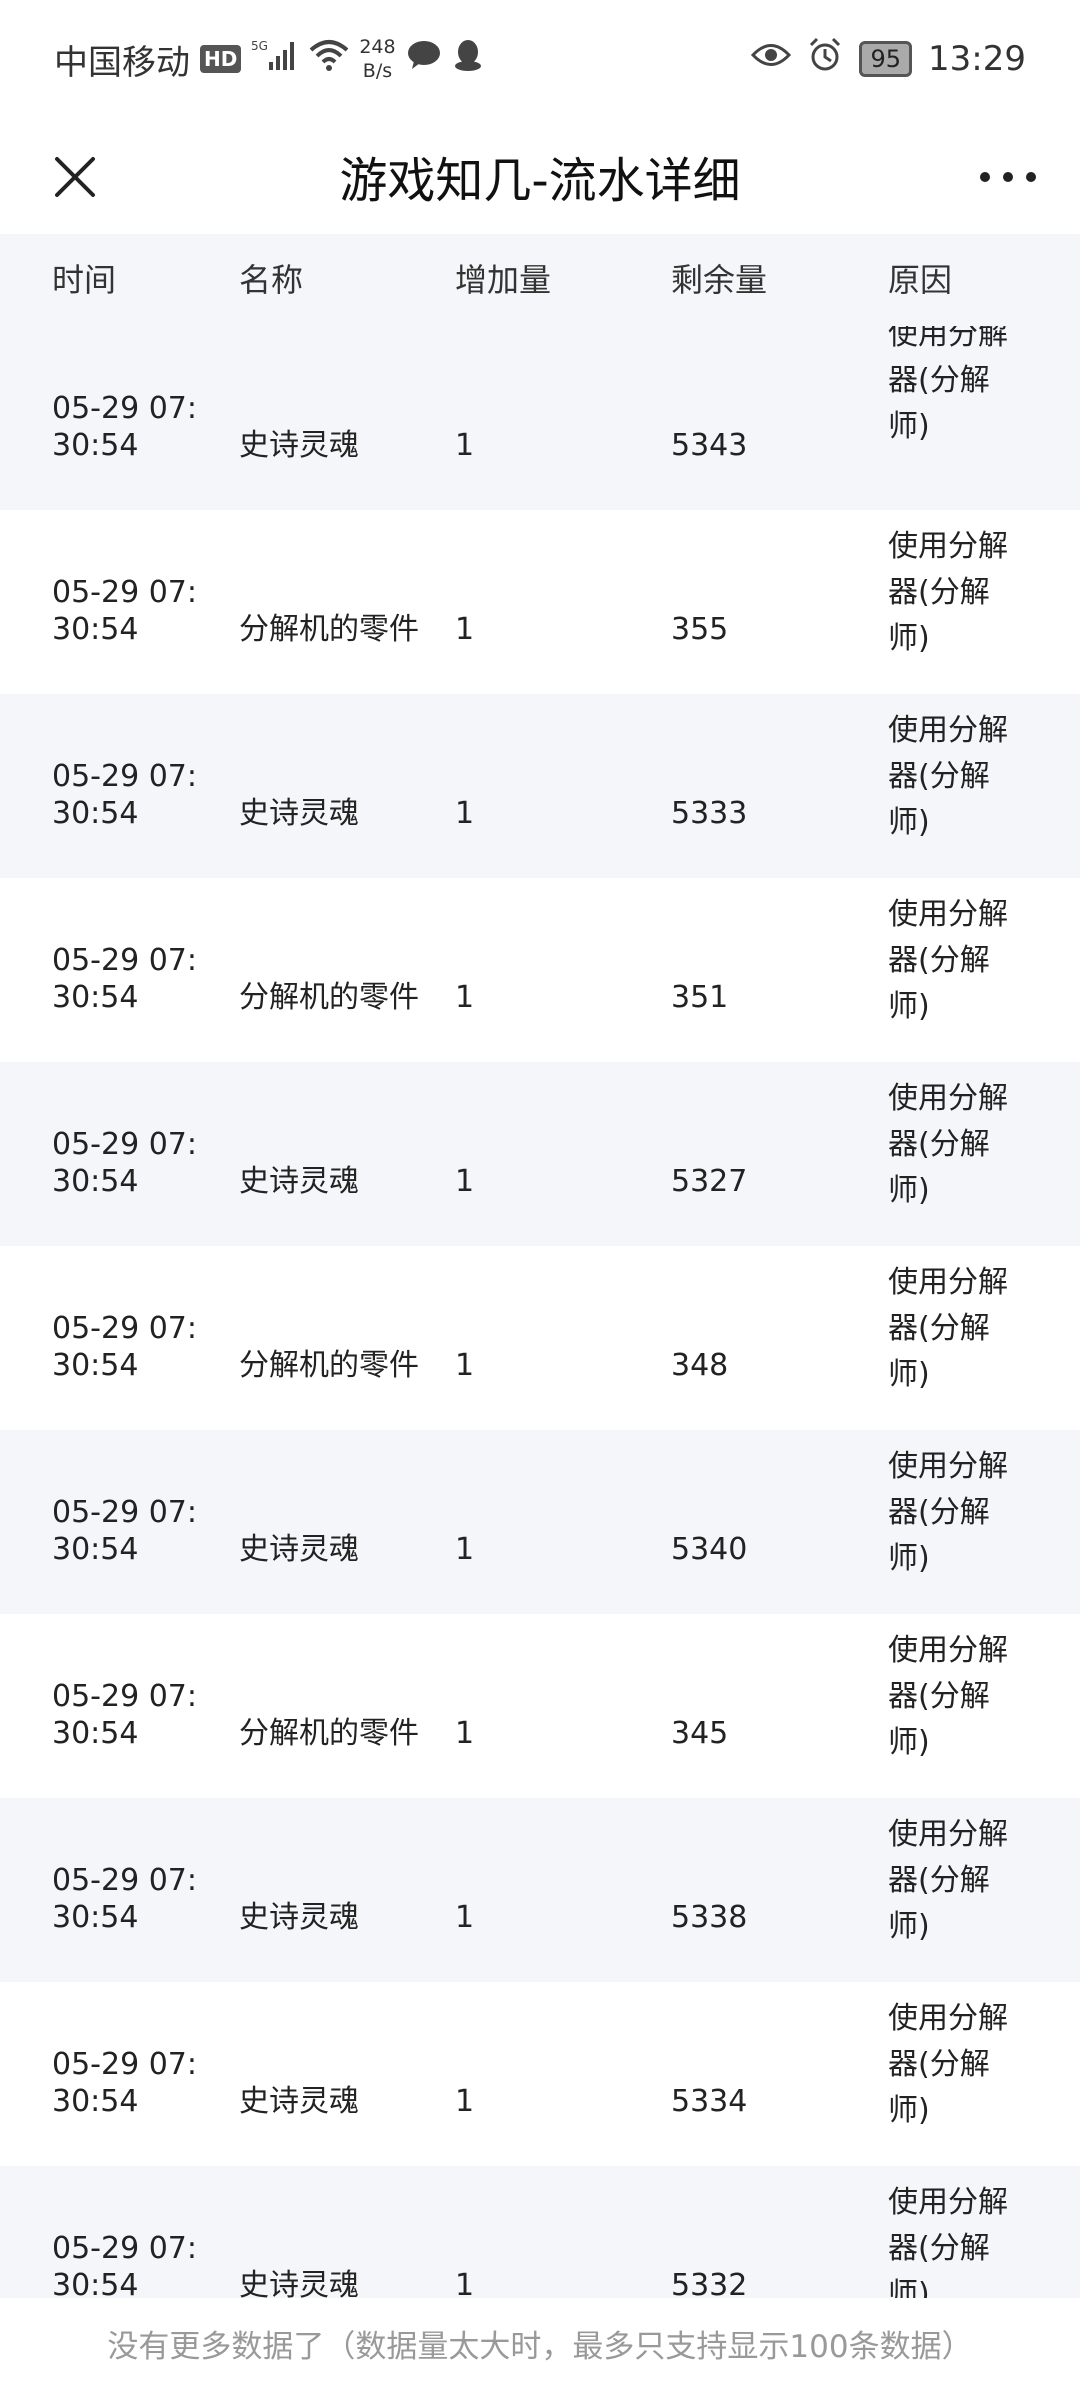 This screenshot has width=1080, height=2388. What do you see at coordinates (540, 418) in the screenshot?
I see `table-row: 05-29 07:30:54 史诗灵魂 1 5343 使用分解器(分解师)` at bounding box center [540, 418].